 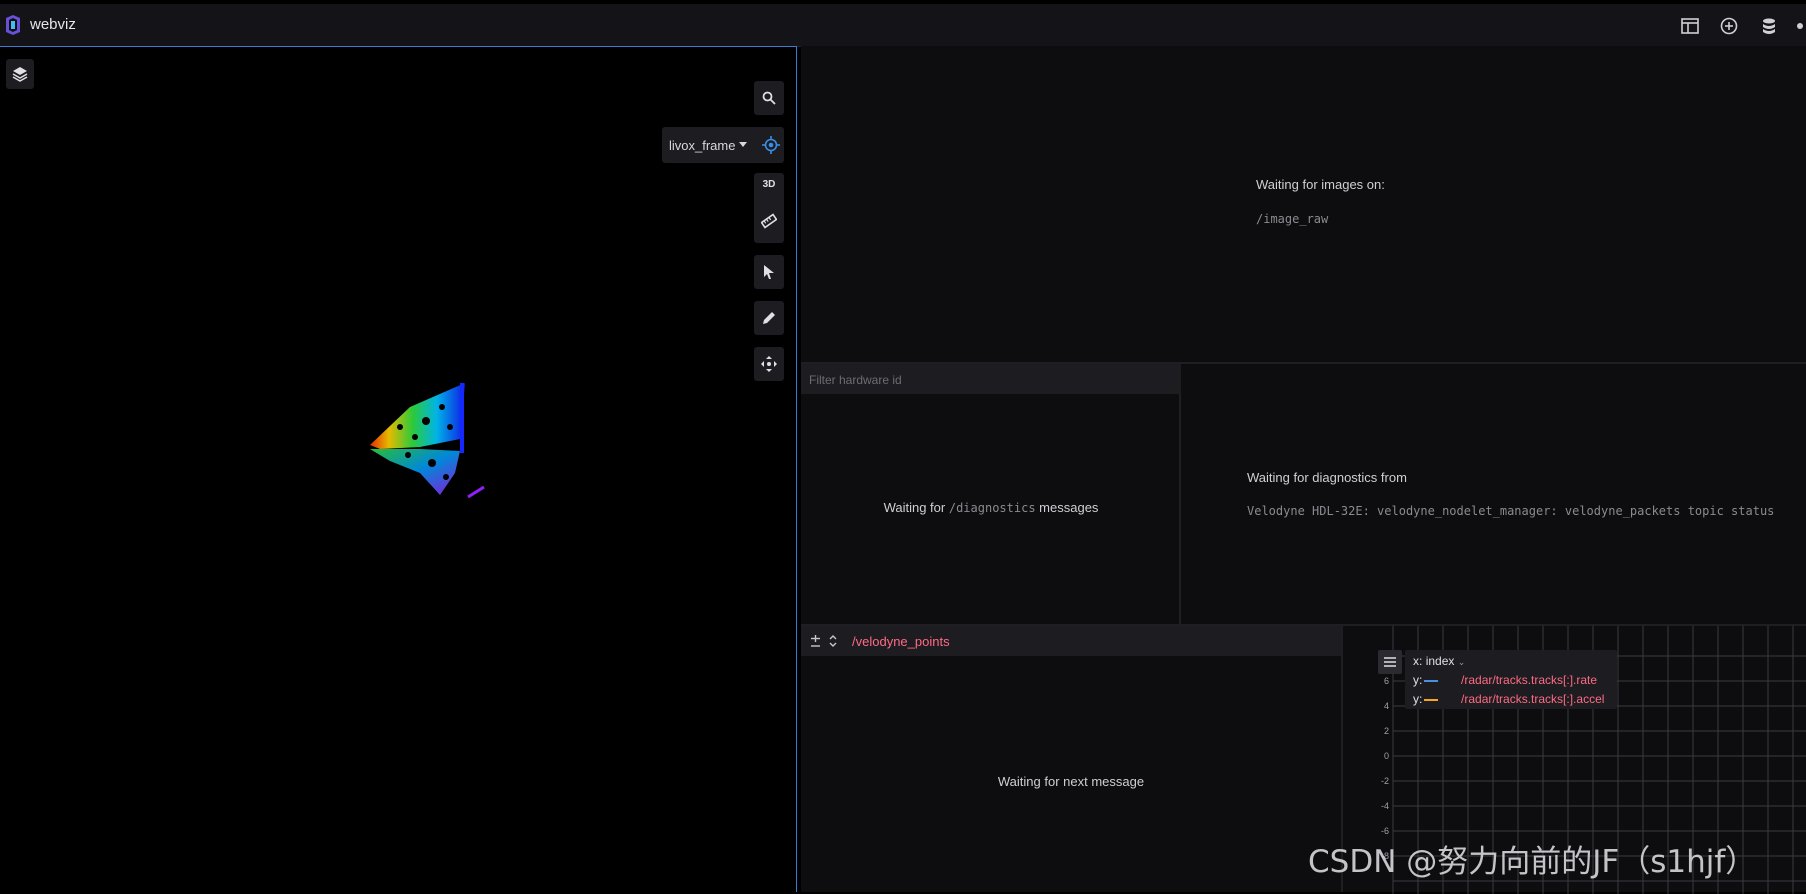 I want to click on search-icon, so click(x=769, y=98).